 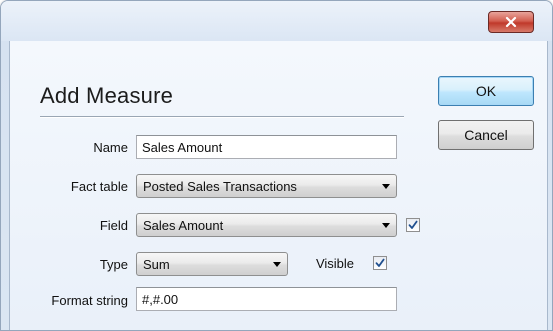 I want to click on ok-button: OK, so click(x=486, y=91).